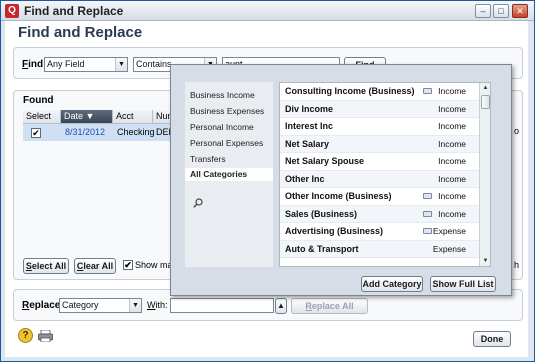 The image size is (535, 362). I want to click on row-date: 8/31/2012, so click(85, 132).